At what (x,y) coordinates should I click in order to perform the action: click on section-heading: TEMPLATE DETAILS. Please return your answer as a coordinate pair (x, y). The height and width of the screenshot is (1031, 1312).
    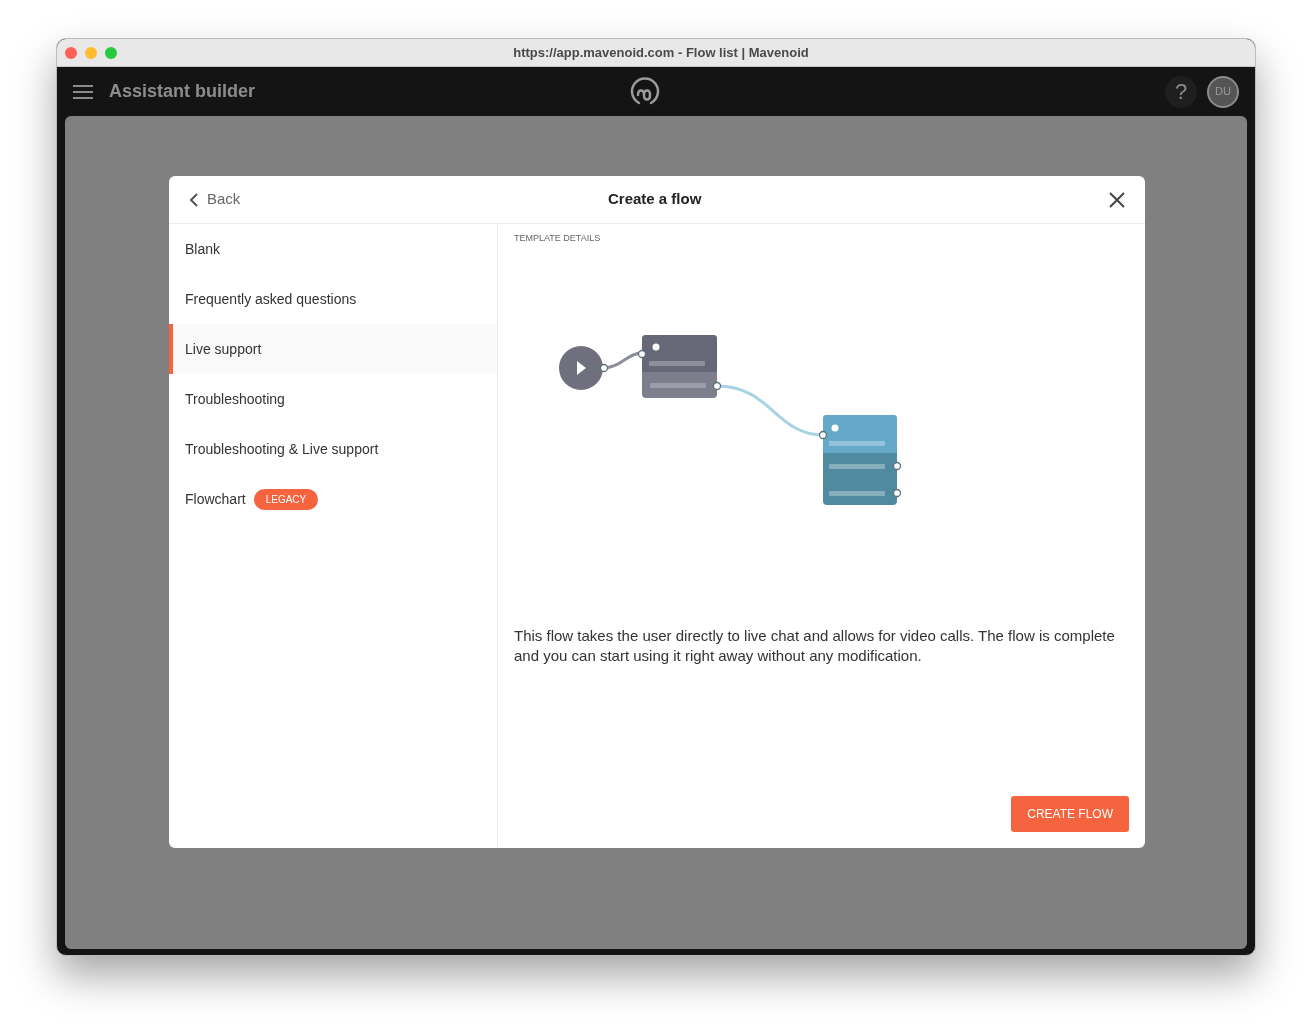
    Looking at the image, I should click on (558, 238).